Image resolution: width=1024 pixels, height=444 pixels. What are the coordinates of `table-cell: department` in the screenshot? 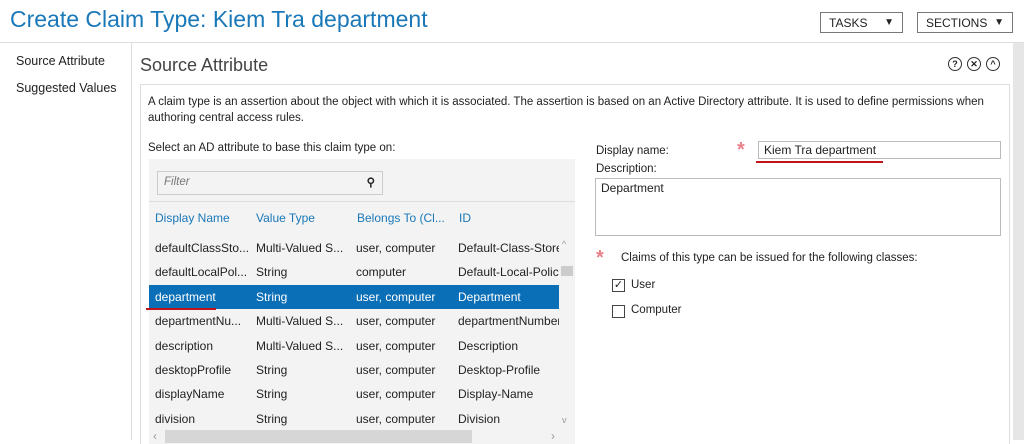 It's located at (185, 296).